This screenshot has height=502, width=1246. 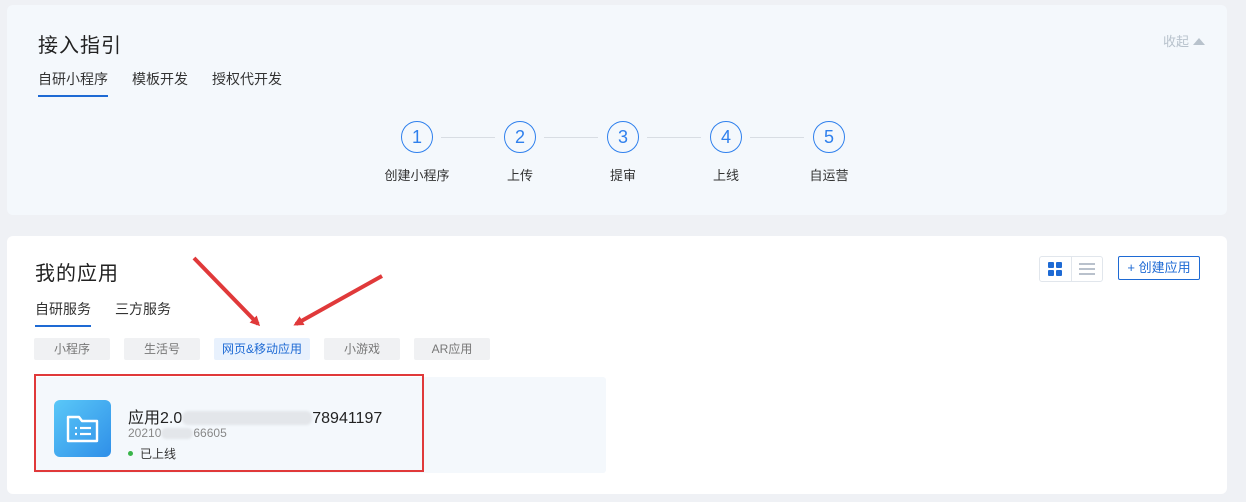 I want to click on app-id: 20210 66605, so click(x=177, y=433).